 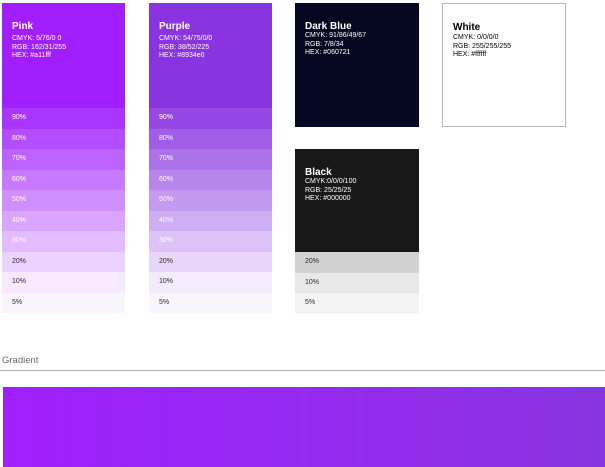 What do you see at coordinates (63, 282) in the screenshot?
I see `pink-tint-10: 10%` at bounding box center [63, 282].